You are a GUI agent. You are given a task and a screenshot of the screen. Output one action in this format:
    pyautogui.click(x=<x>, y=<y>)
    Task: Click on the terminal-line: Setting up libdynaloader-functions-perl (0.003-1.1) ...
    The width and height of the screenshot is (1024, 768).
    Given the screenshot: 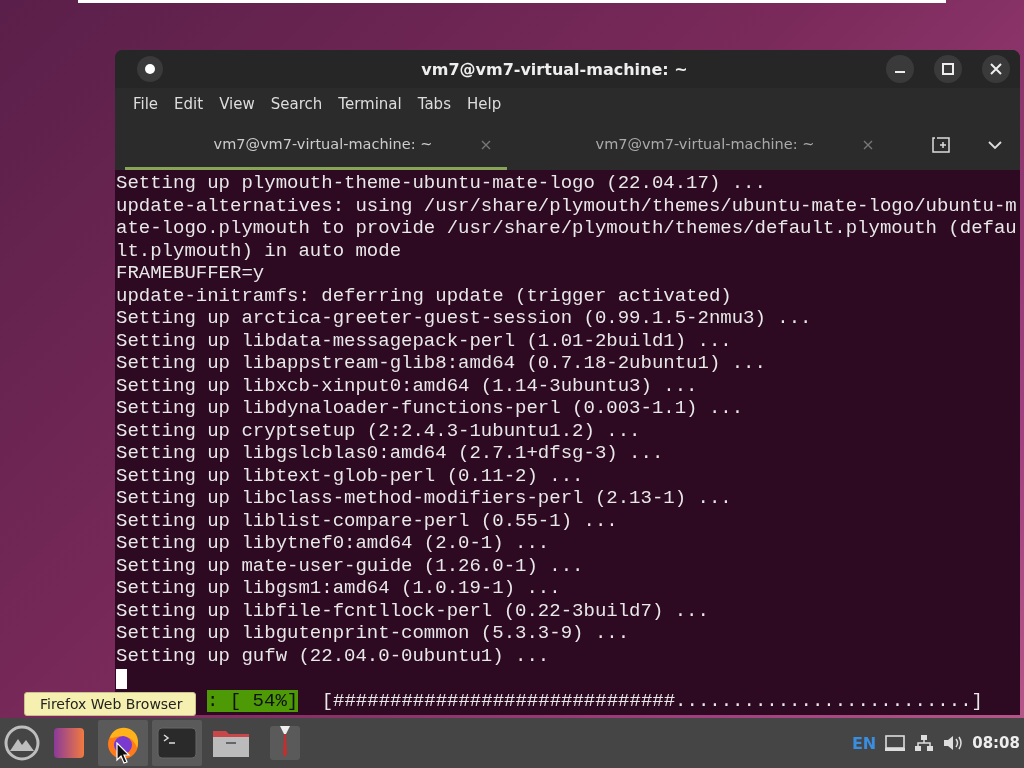 What is the action you would take?
    pyautogui.click(x=430, y=408)
    